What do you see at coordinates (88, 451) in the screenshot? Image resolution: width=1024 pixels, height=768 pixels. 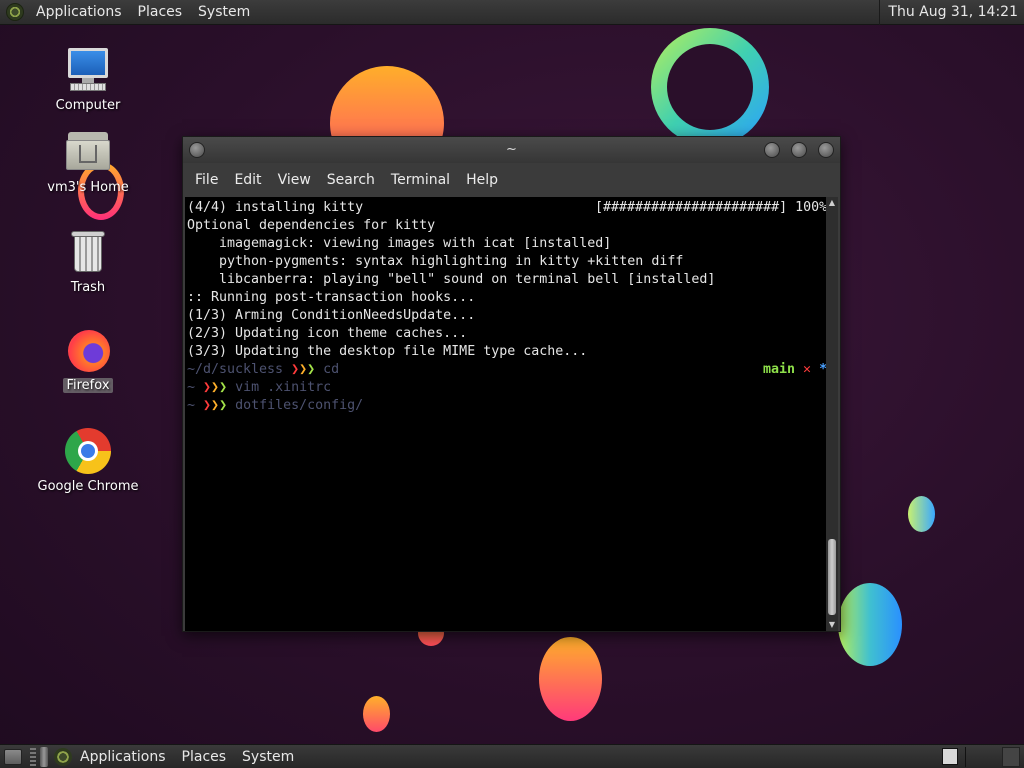 I see `chrome-icon` at bounding box center [88, 451].